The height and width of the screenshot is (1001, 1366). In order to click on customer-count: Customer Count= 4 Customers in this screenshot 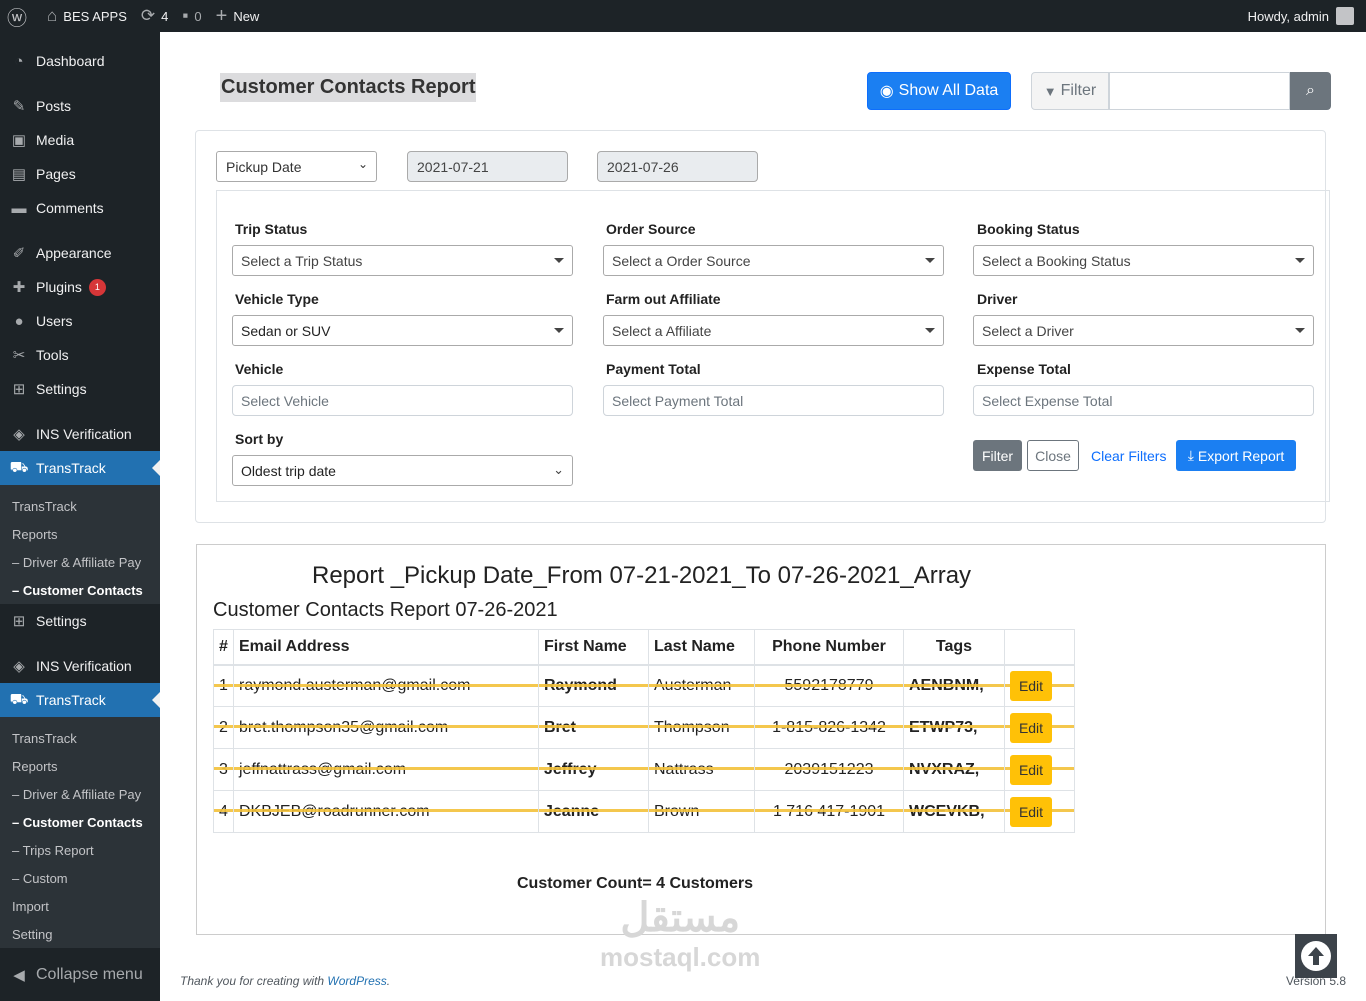, I will do `click(635, 883)`.